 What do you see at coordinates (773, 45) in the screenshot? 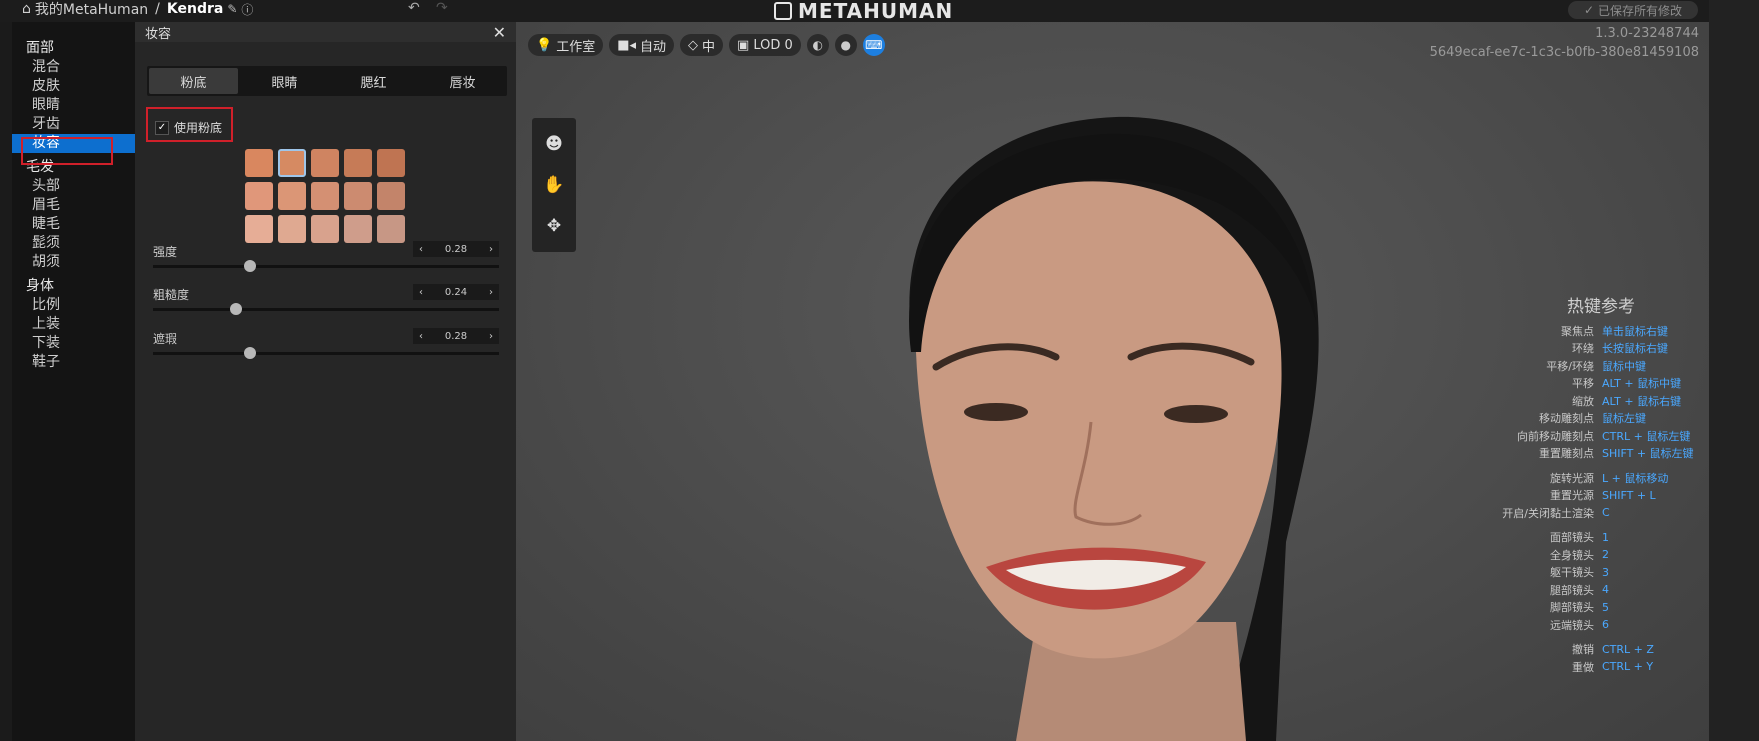
I see `lod-label: LOD 0` at bounding box center [773, 45].